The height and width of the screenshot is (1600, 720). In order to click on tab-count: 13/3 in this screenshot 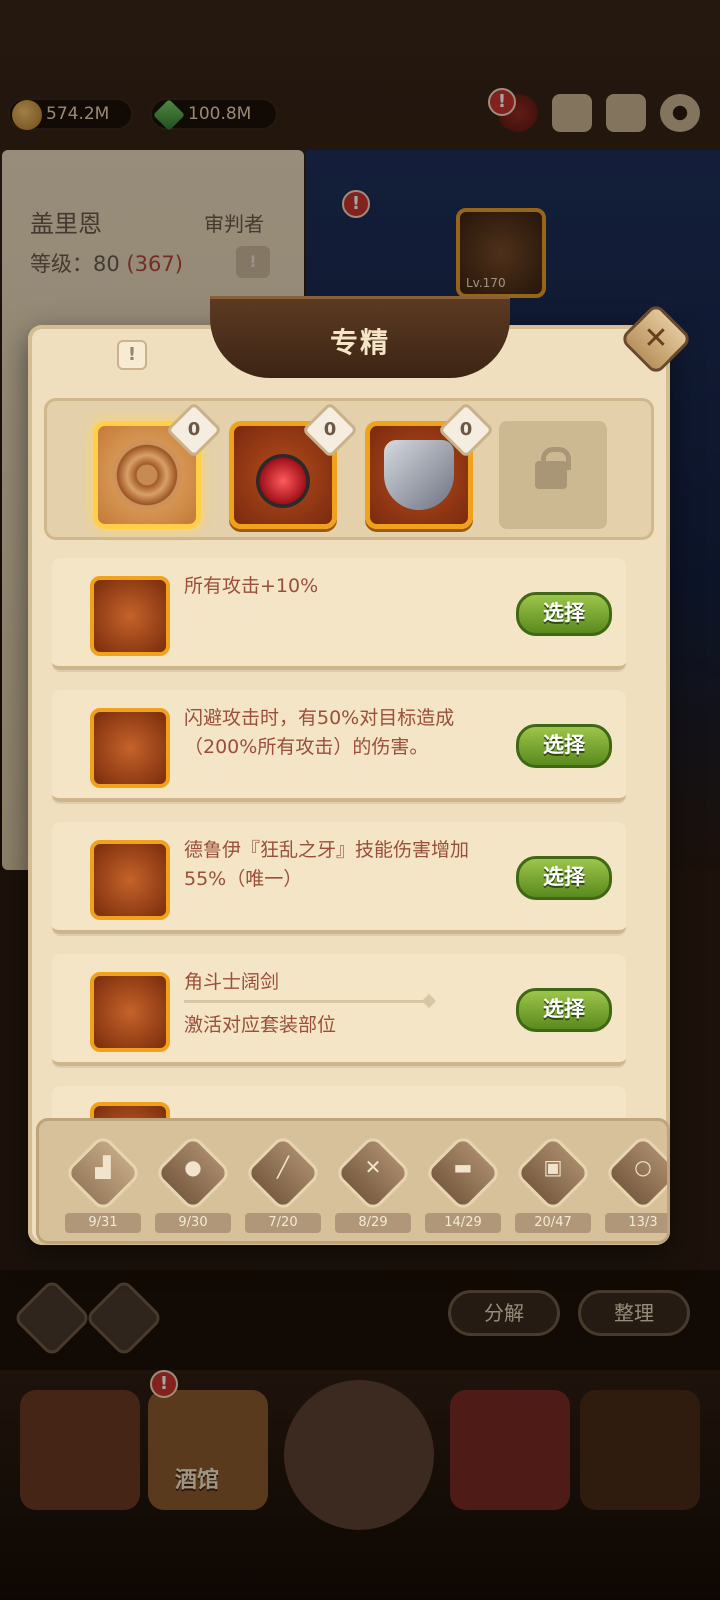, I will do `click(636, 1223)`.